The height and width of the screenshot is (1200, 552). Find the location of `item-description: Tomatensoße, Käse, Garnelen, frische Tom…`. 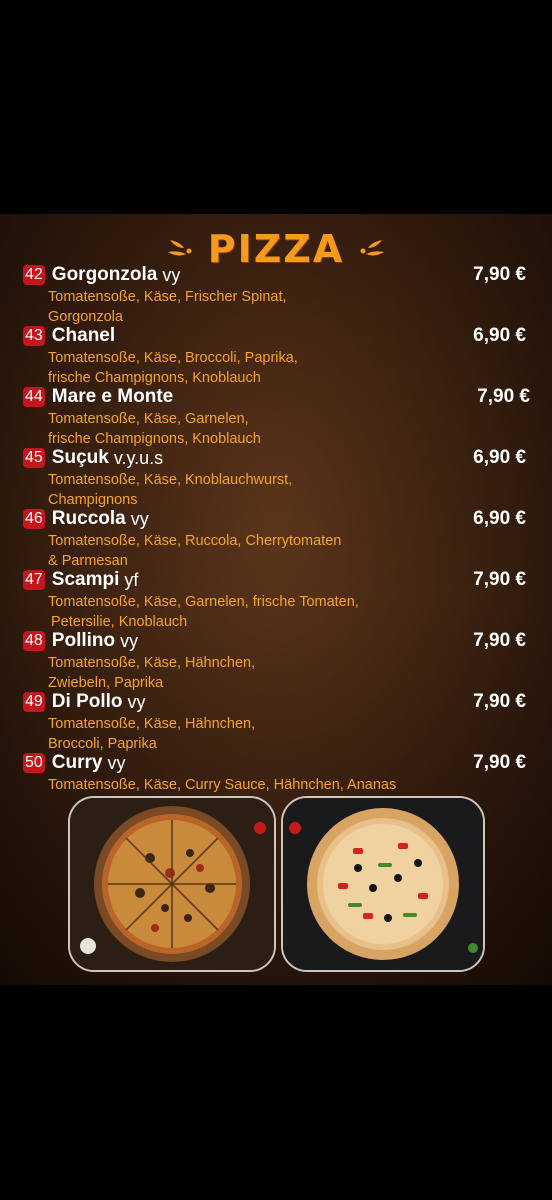

item-description: Tomatensoße, Käse, Garnelen, frische Tom… is located at coordinates (203, 612).